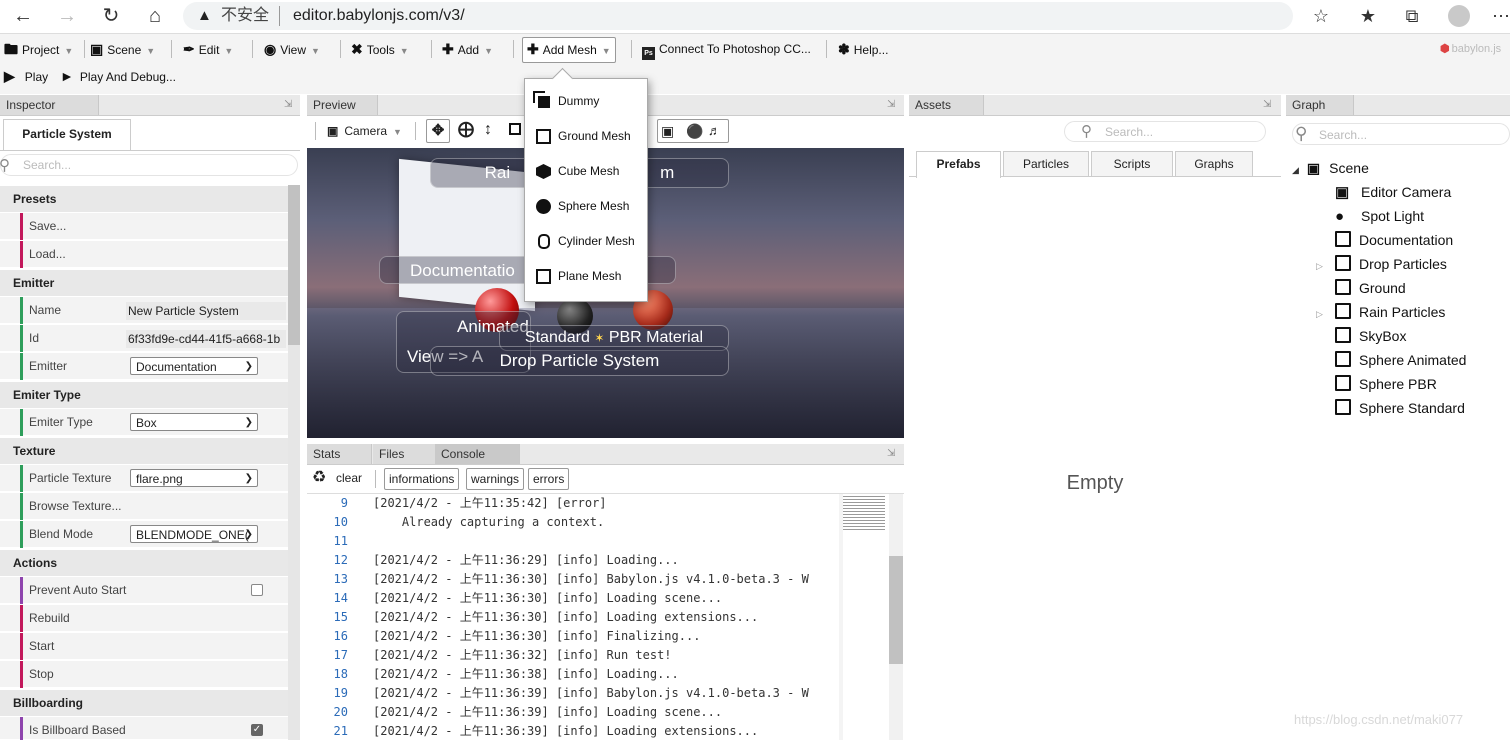 The image size is (1510, 744). Describe the element at coordinates (49, 618) in the screenshot. I see `rebuild-button: Rebuild` at that location.